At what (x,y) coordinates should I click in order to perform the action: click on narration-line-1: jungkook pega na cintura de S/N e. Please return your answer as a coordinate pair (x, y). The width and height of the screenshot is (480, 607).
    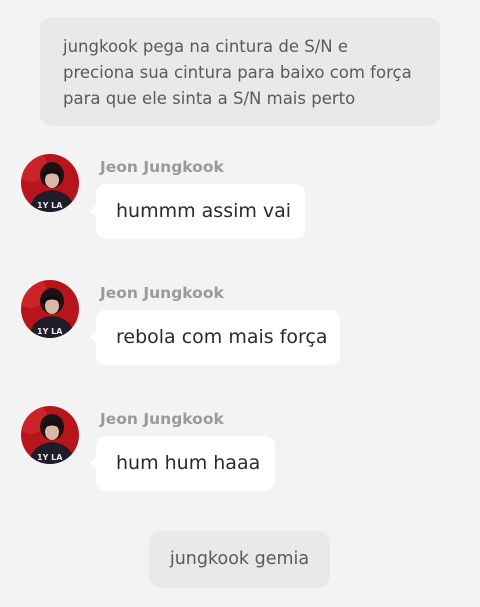
    Looking at the image, I should click on (206, 46).